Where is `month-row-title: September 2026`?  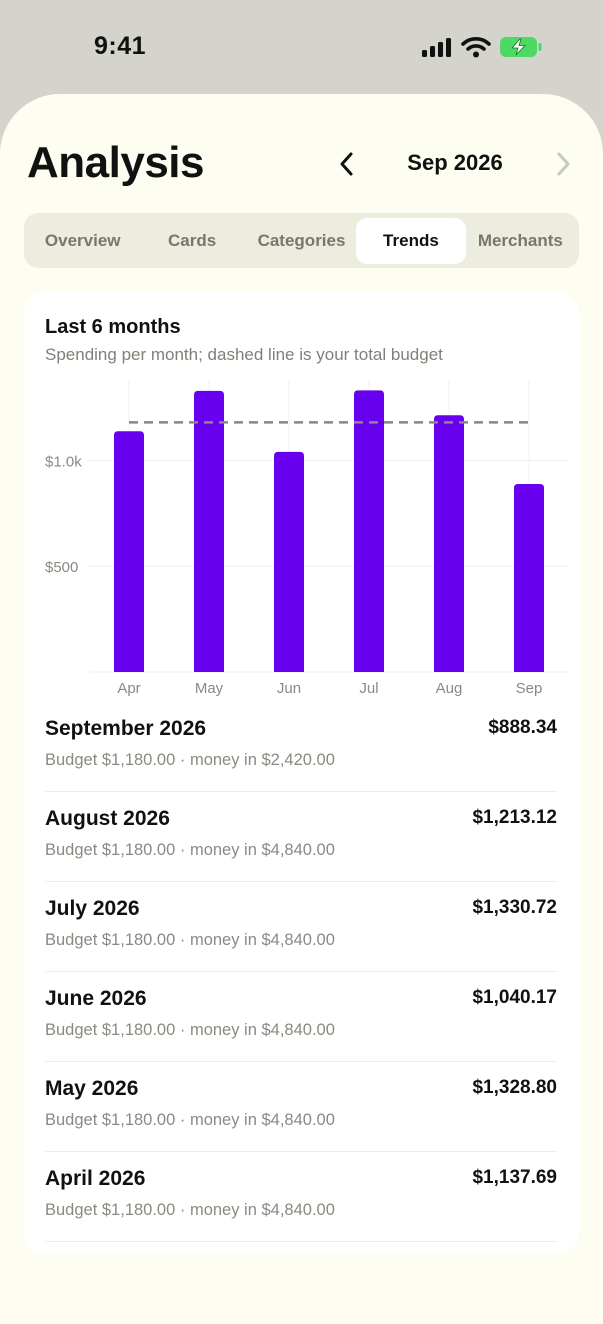 month-row-title: September 2026 is located at coordinates (126, 728).